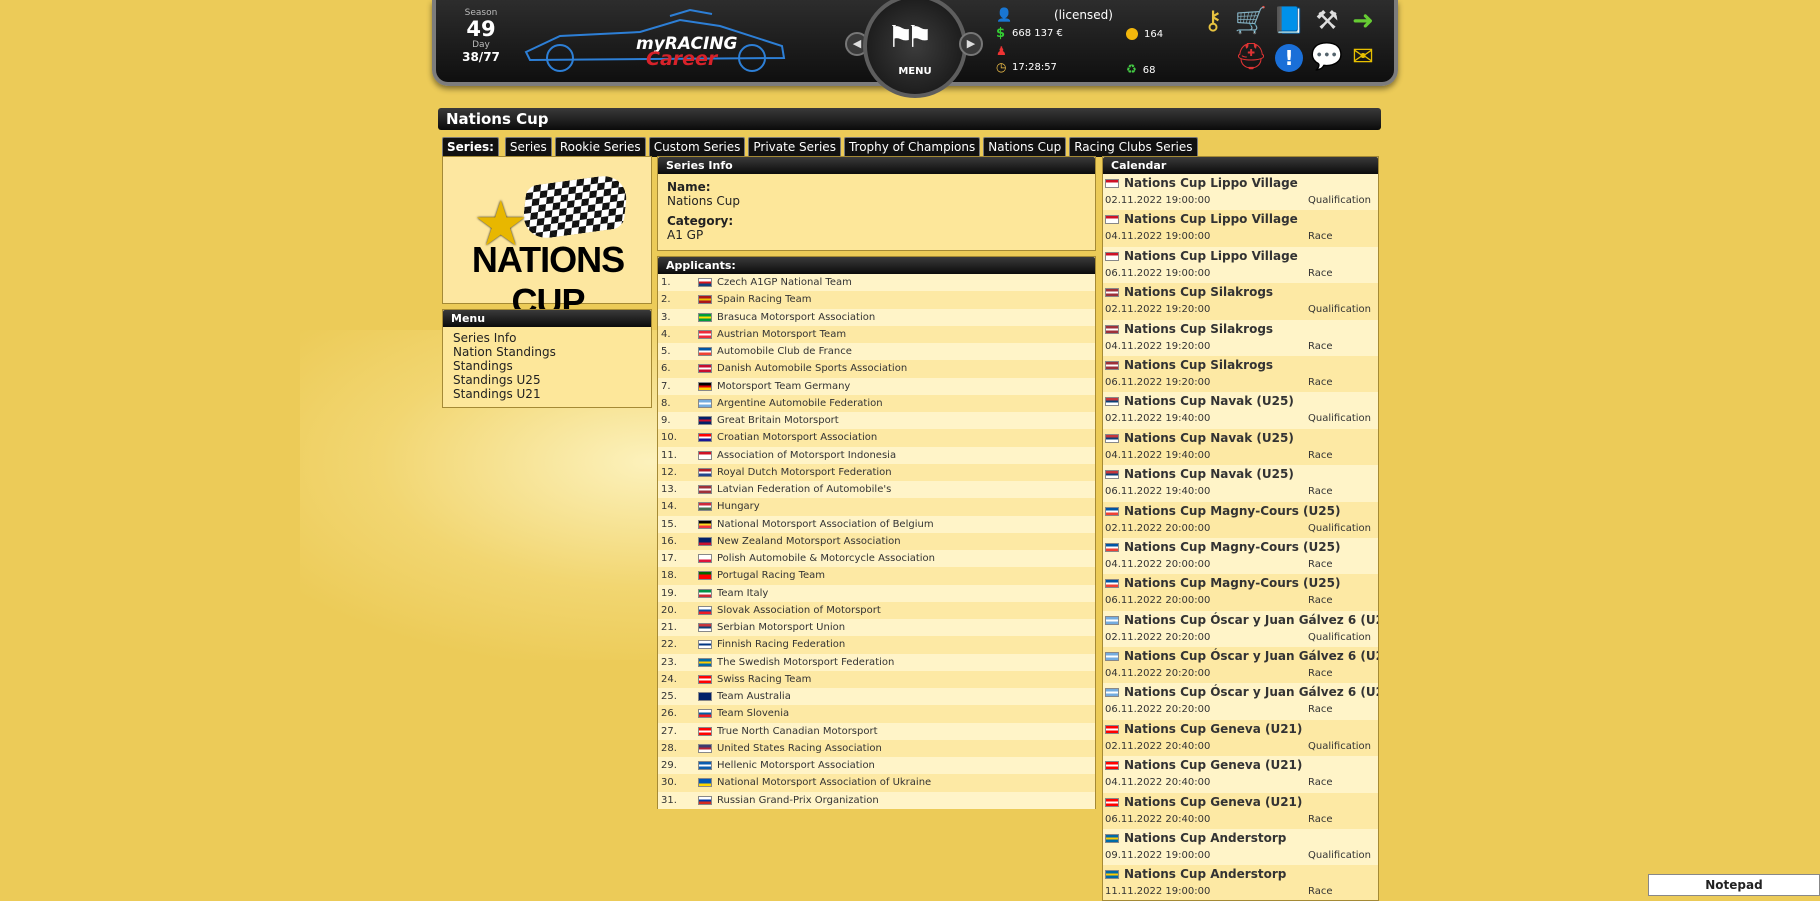  What do you see at coordinates (528, 147) in the screenshot?
I see `tab-series: Series` at bounding box center [528, 147].